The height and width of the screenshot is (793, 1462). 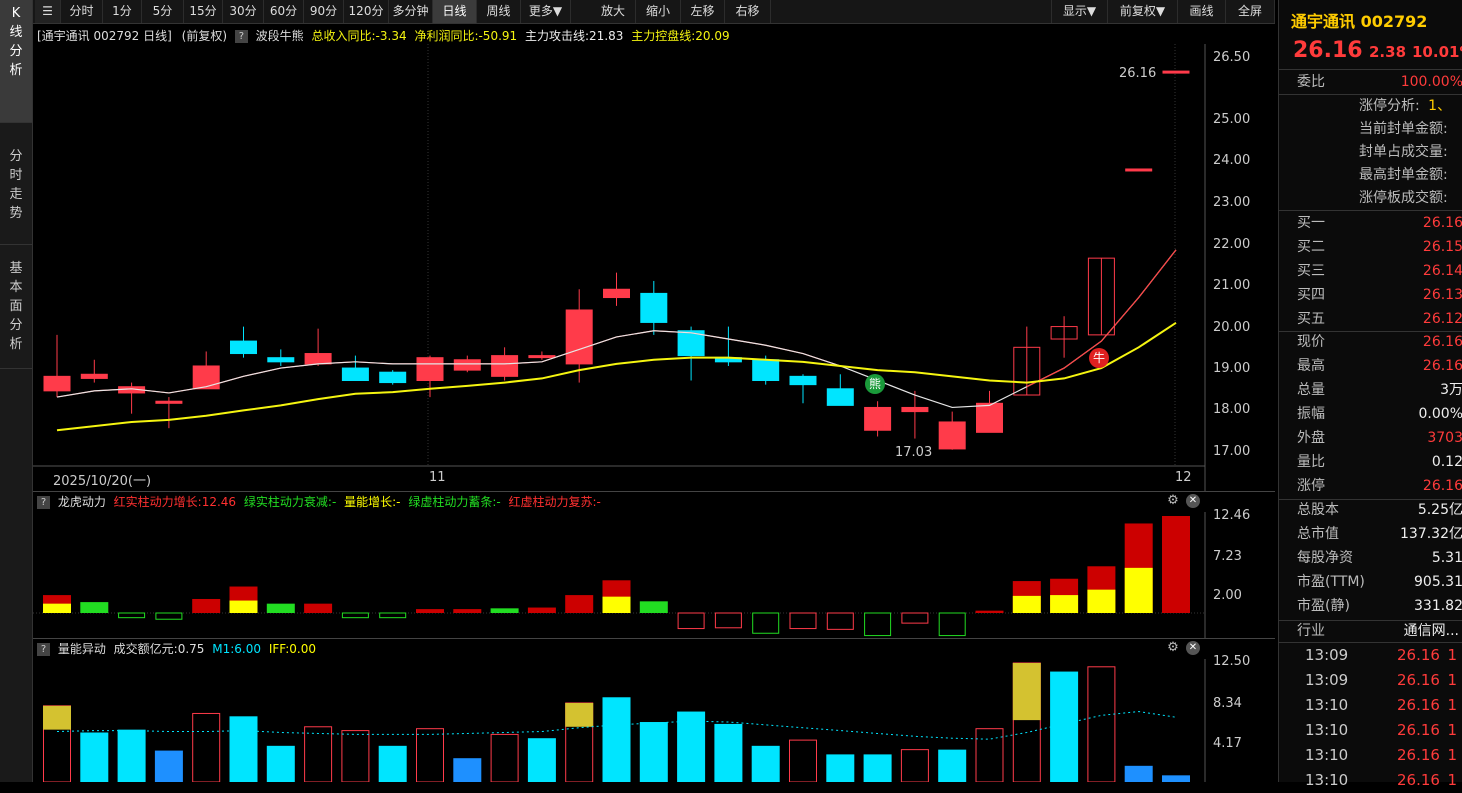 What do you see at coordinates (616, 604) in the screenshot?
I see `power-bar-yellow` at bounding box center [616, 604].